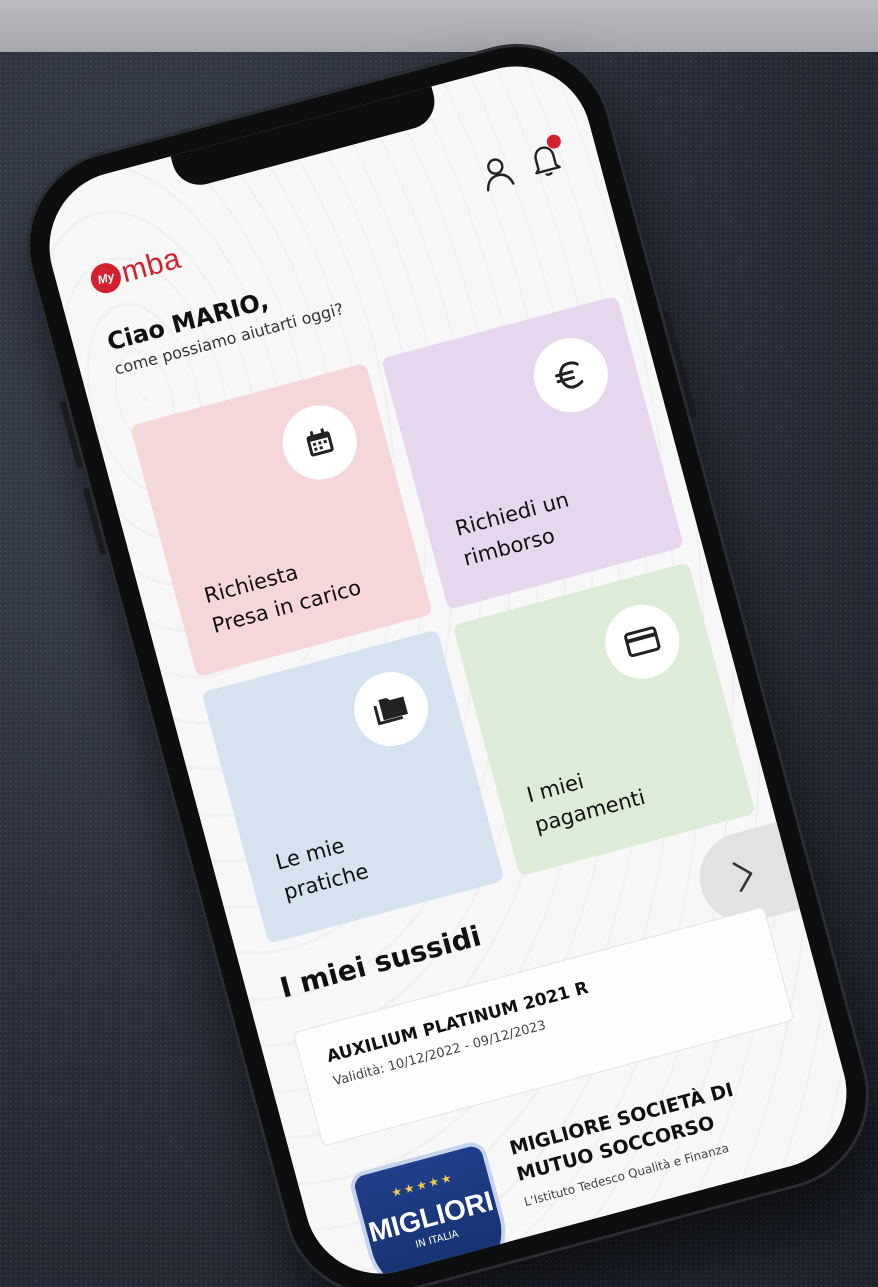 This screenshot has height=1287, width=878. I want to click on user-icon, so click(497, 172).